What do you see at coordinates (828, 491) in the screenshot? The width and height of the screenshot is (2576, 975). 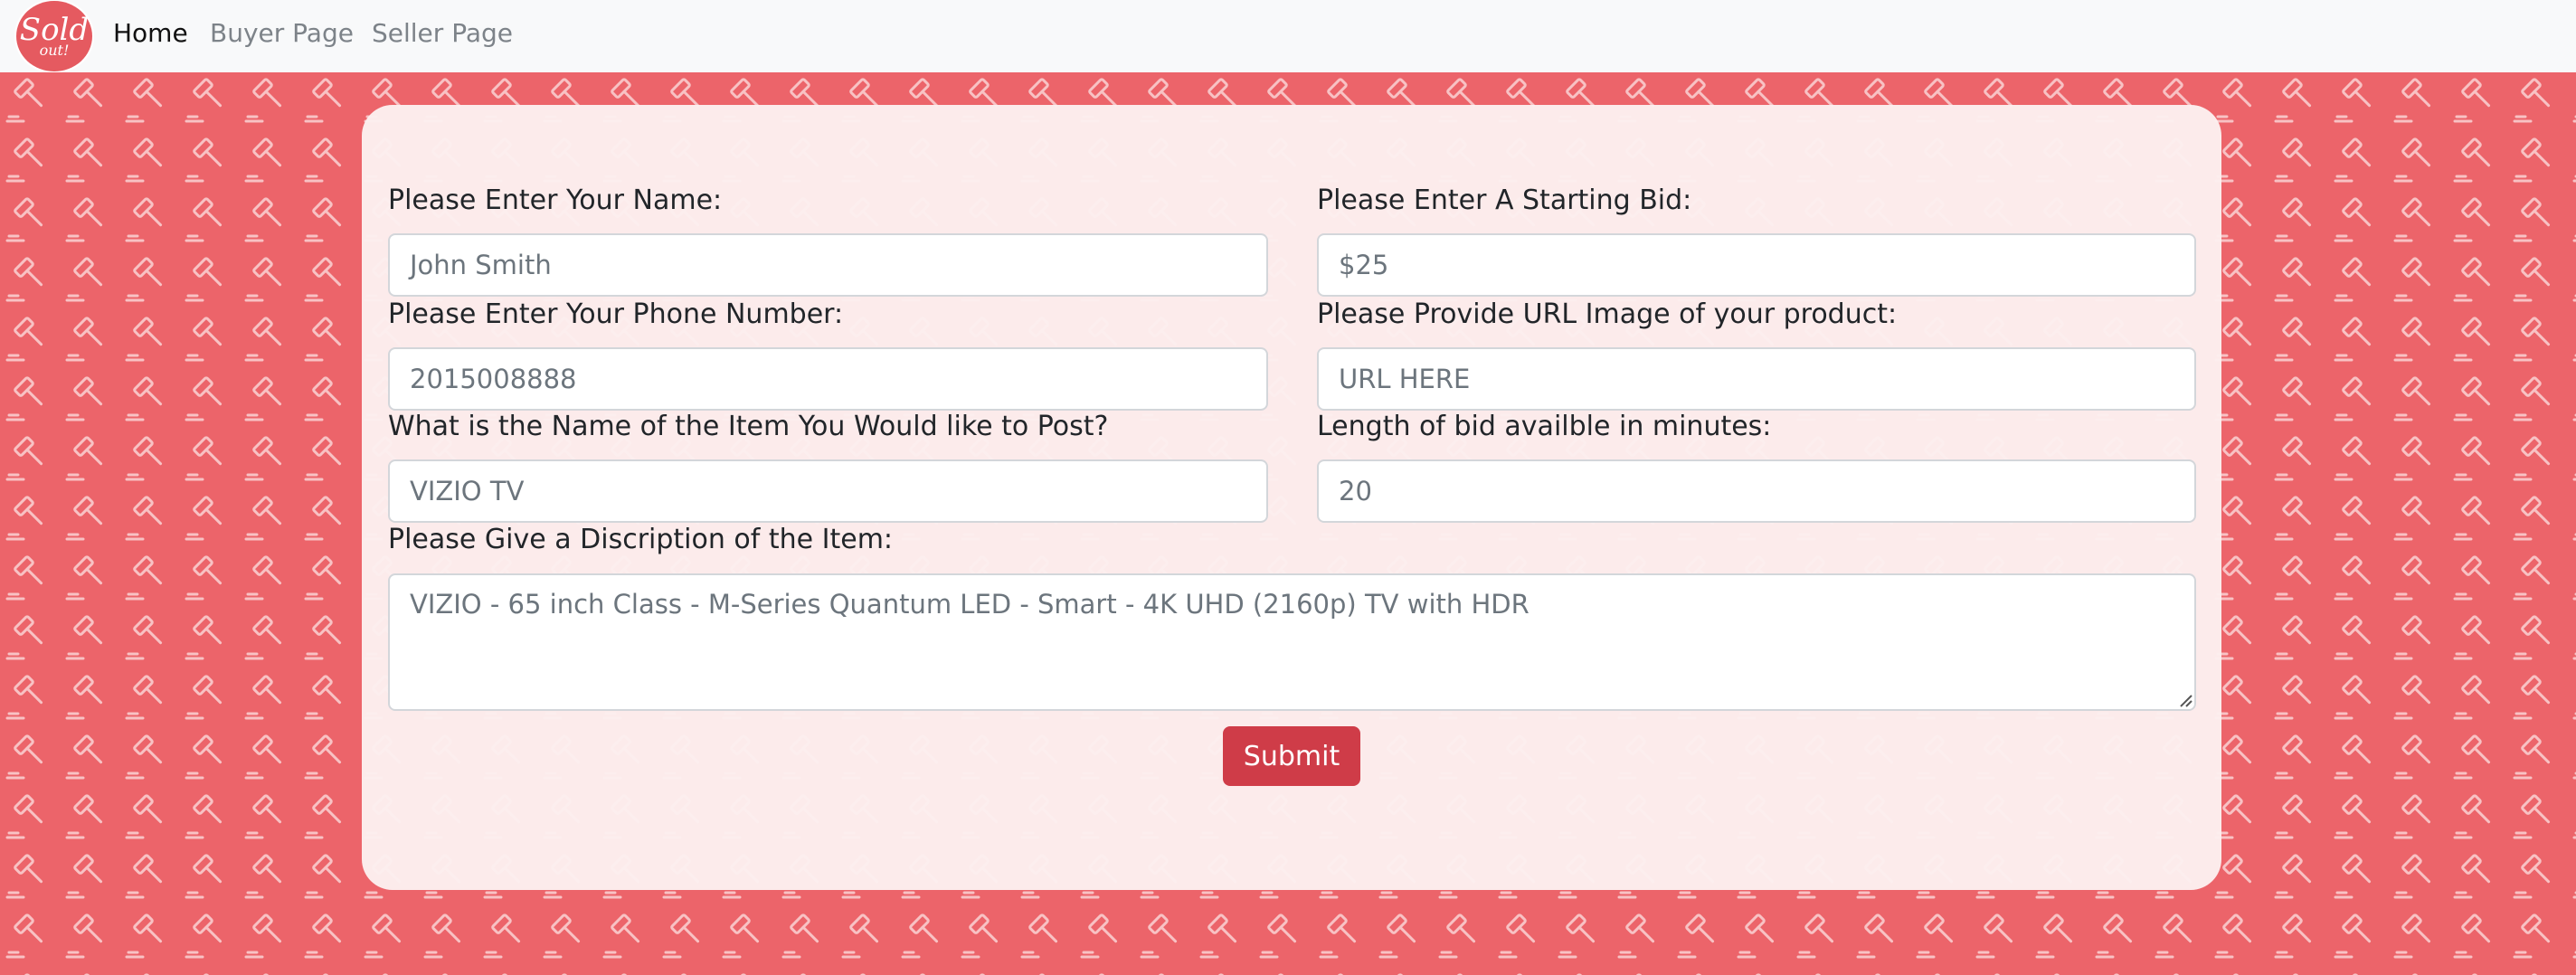 I see `item-name-input: VIZIO TV` at bounding box center [828, 491].